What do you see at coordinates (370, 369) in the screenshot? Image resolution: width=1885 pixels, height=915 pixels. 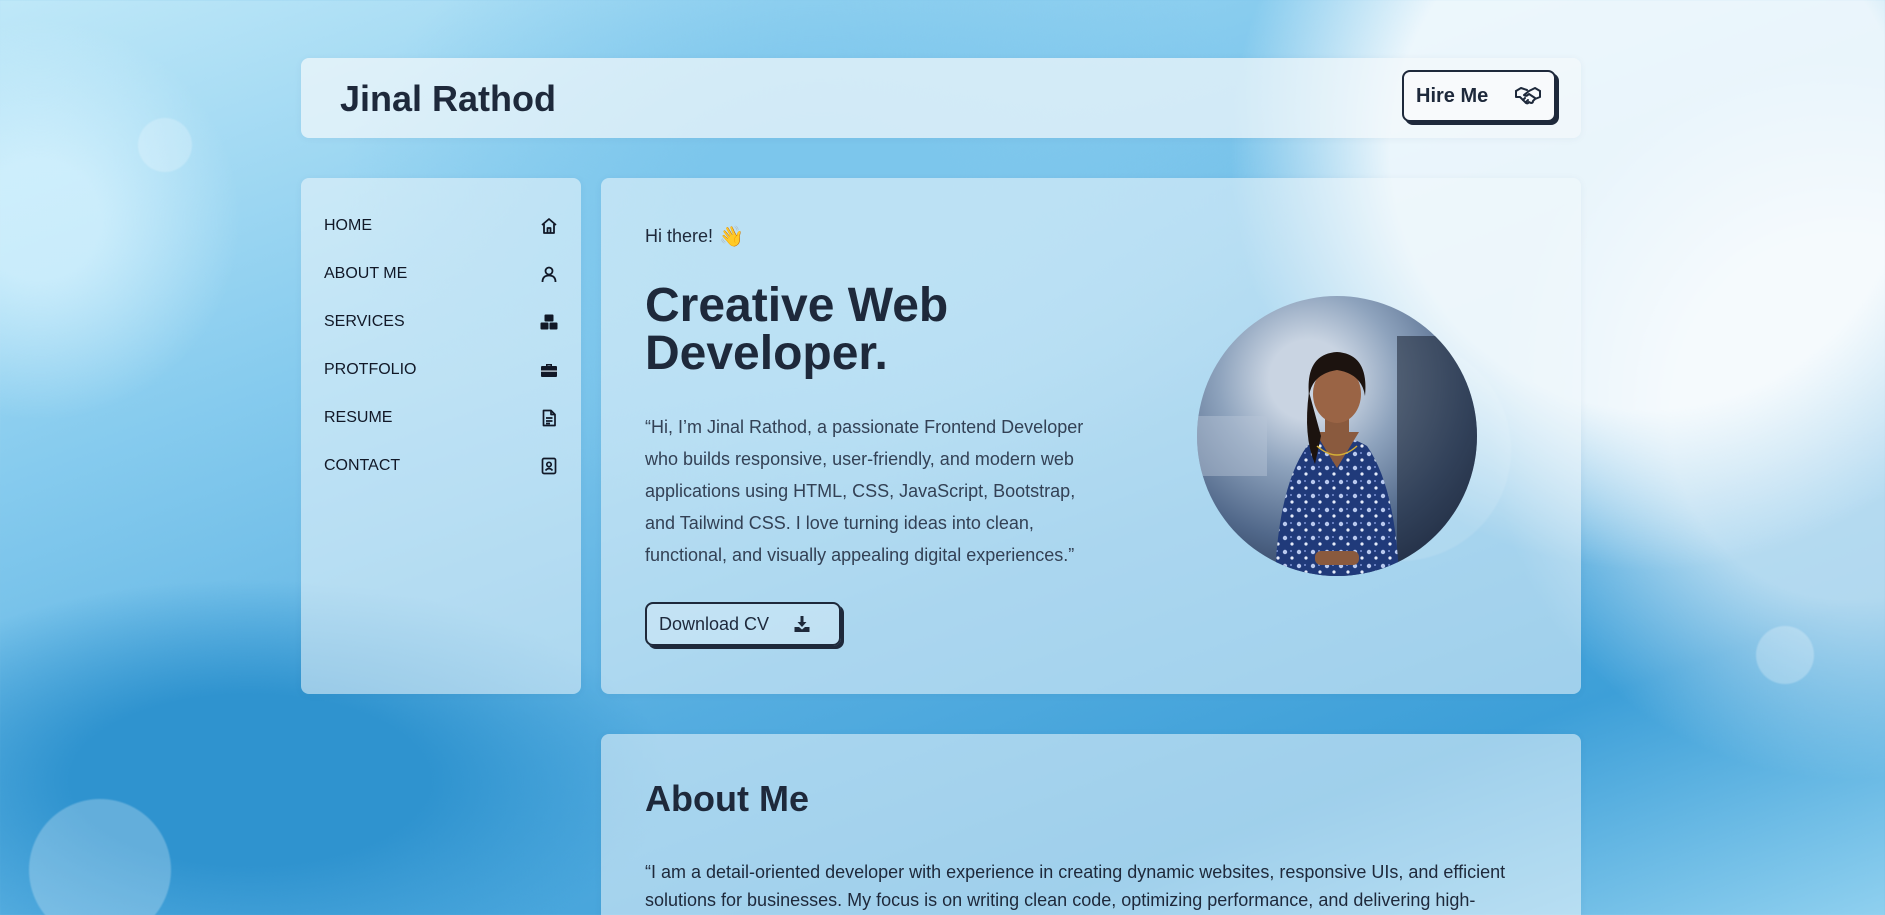 I see `sidebar-item-label: PROTFOLIO` at bounding box center [370, 369].